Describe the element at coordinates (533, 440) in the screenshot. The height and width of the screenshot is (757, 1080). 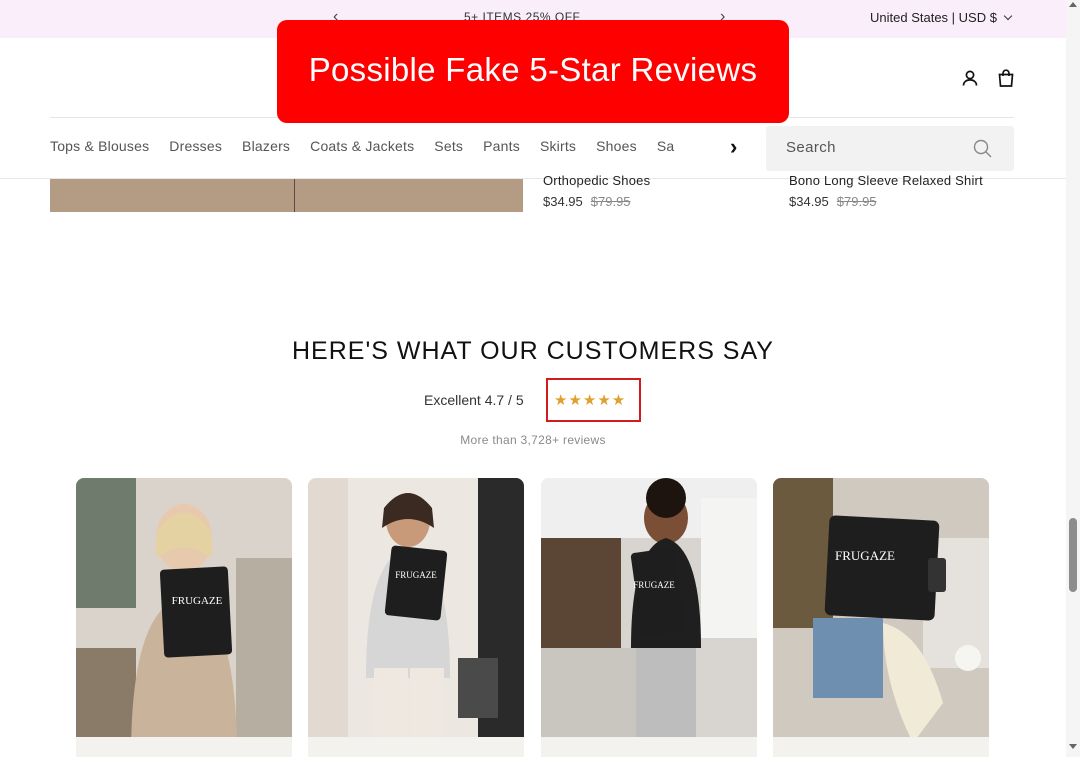
I see `review-count: More than 3,728+ reviews` at that location.